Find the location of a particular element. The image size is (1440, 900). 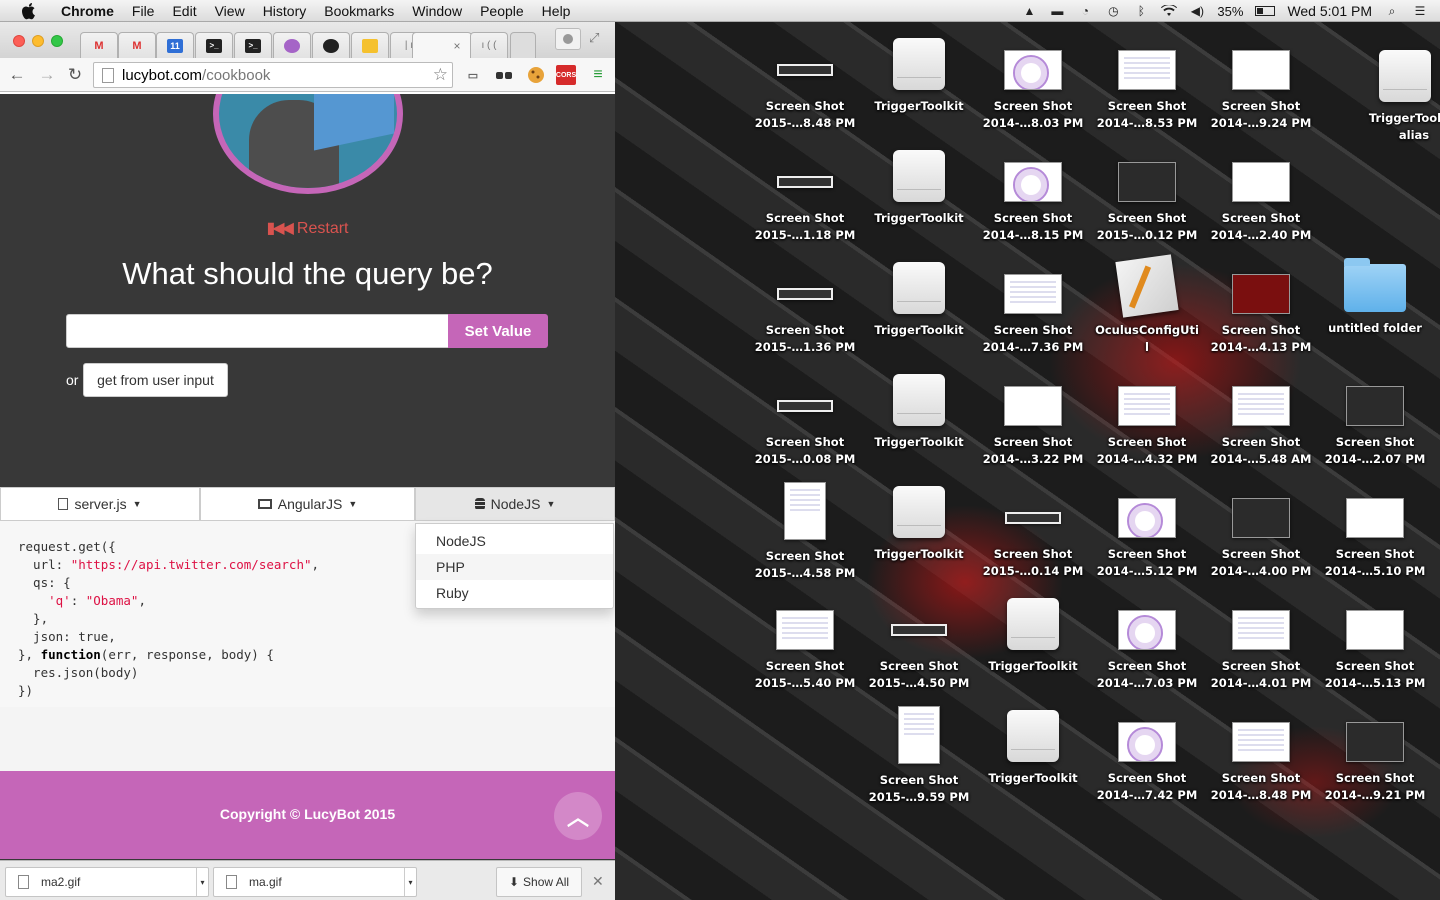

tab-angularjs: AngularJS ▼ is located at coordinates (307, 504).